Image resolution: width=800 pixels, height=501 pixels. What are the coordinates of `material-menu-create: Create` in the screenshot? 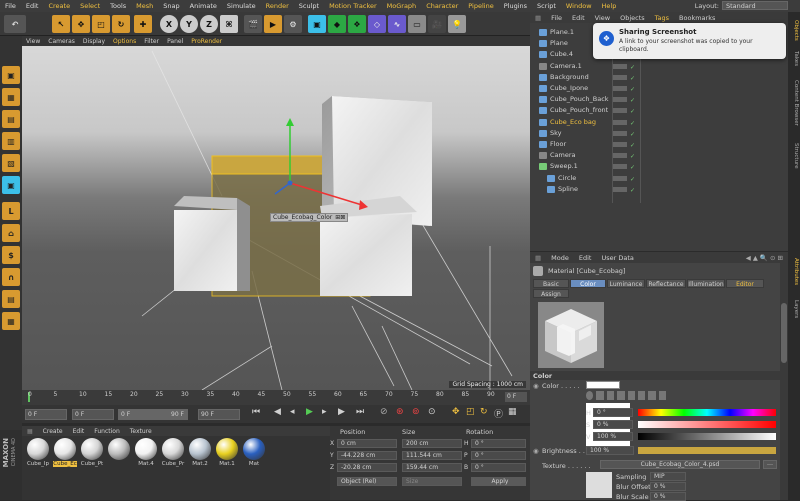 It's located at (53, 431).